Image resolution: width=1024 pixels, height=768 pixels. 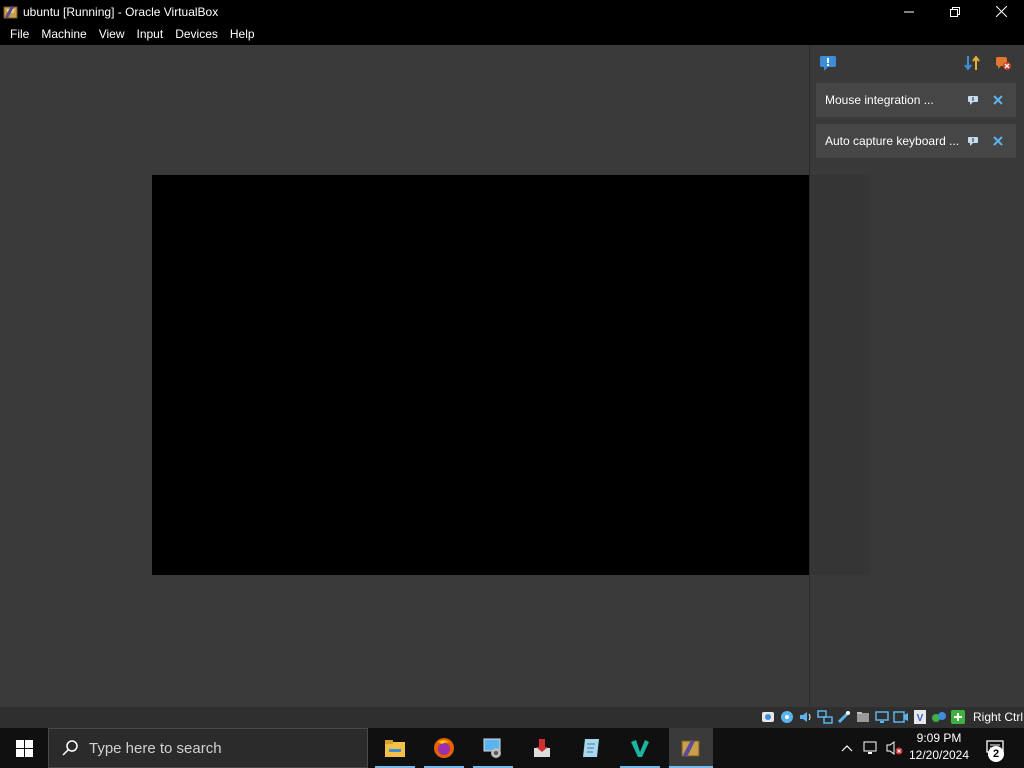 I want to click on taskbar-installer, so click(x=542, y=748).